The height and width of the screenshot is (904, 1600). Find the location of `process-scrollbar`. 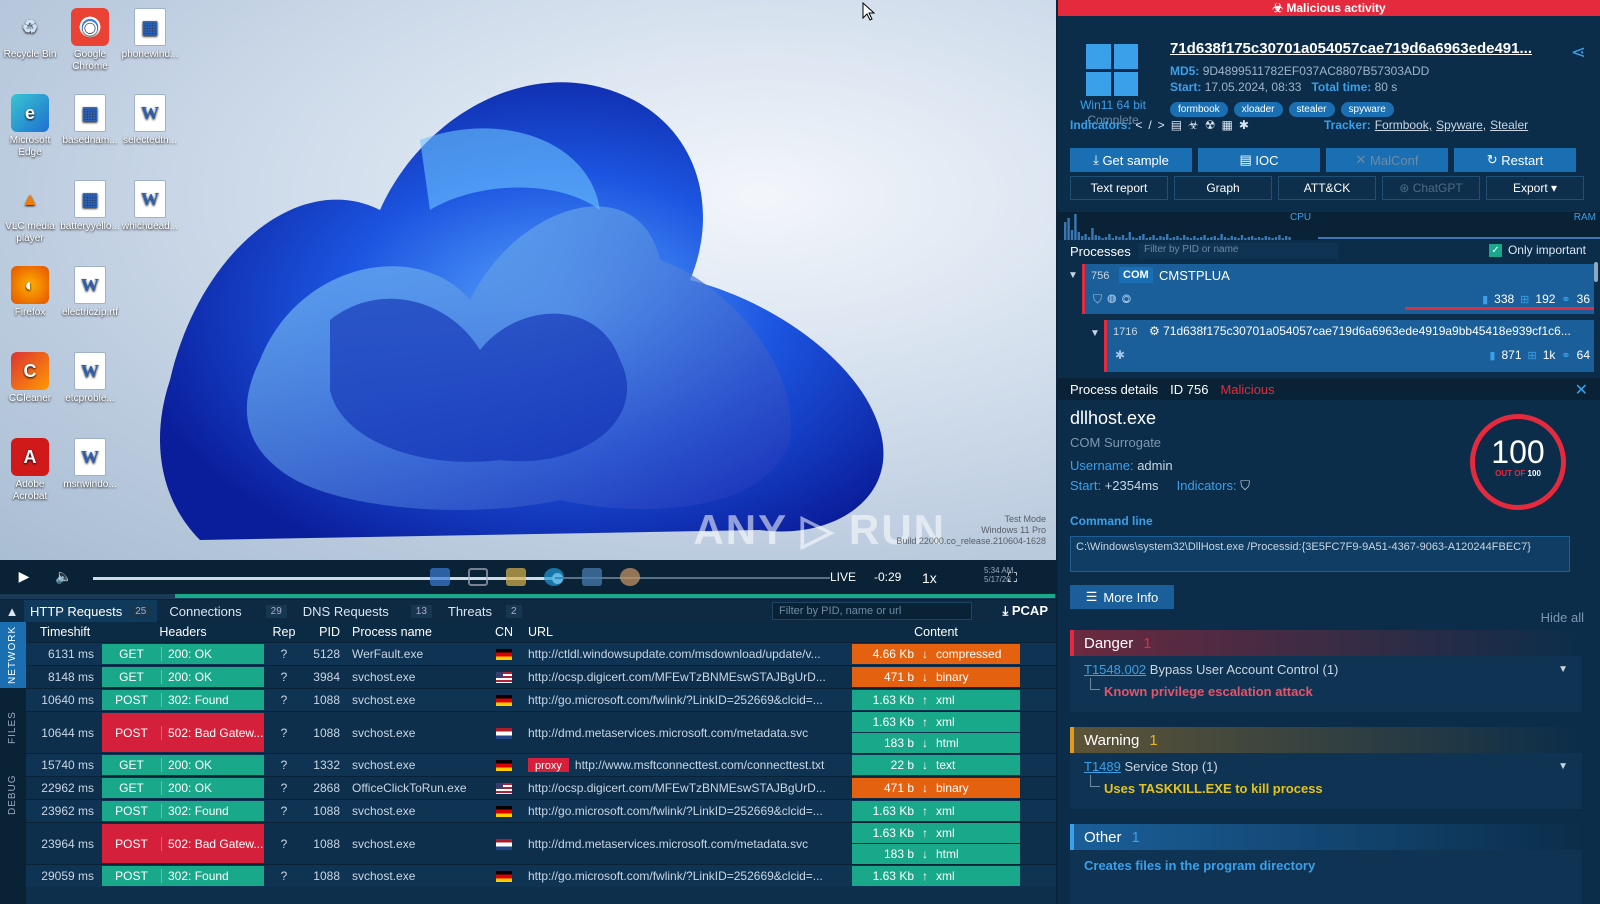

process-scrollbar is located at coordinates (1596, 272).